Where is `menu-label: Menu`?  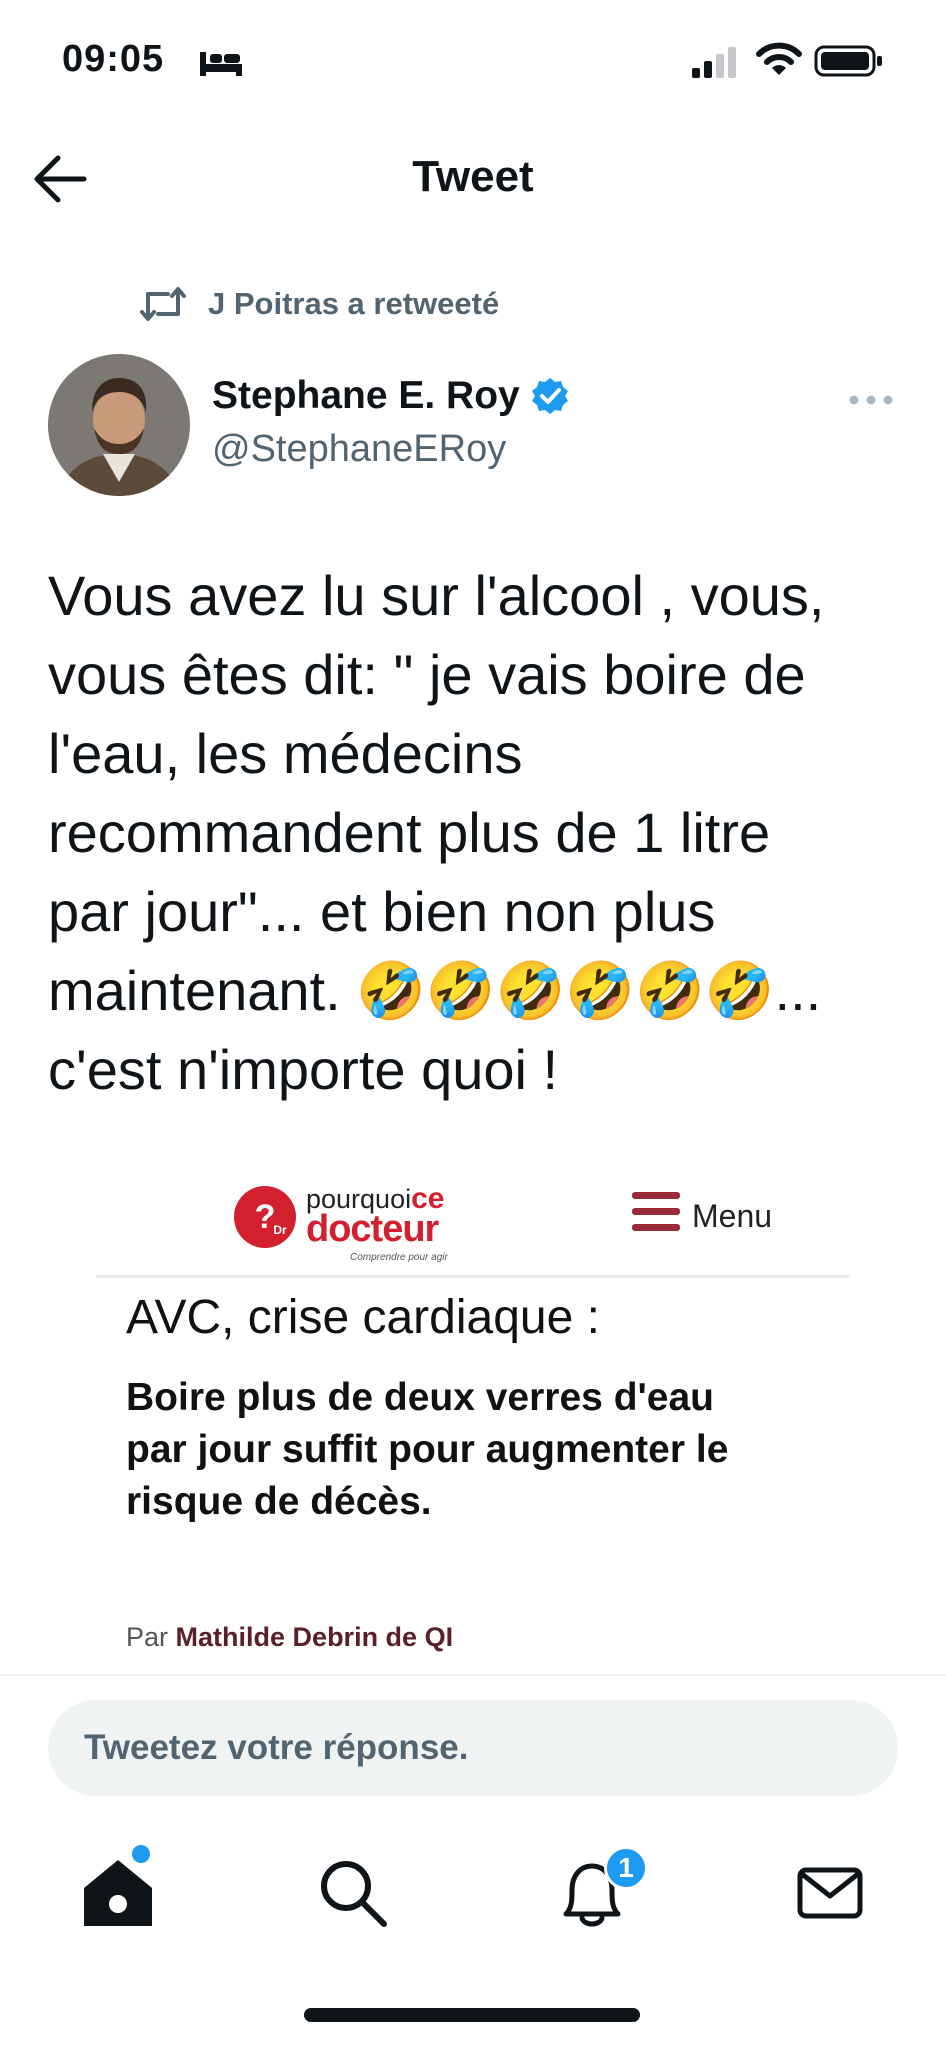
menu-label: Menu is located at coordinates (732, 1216).